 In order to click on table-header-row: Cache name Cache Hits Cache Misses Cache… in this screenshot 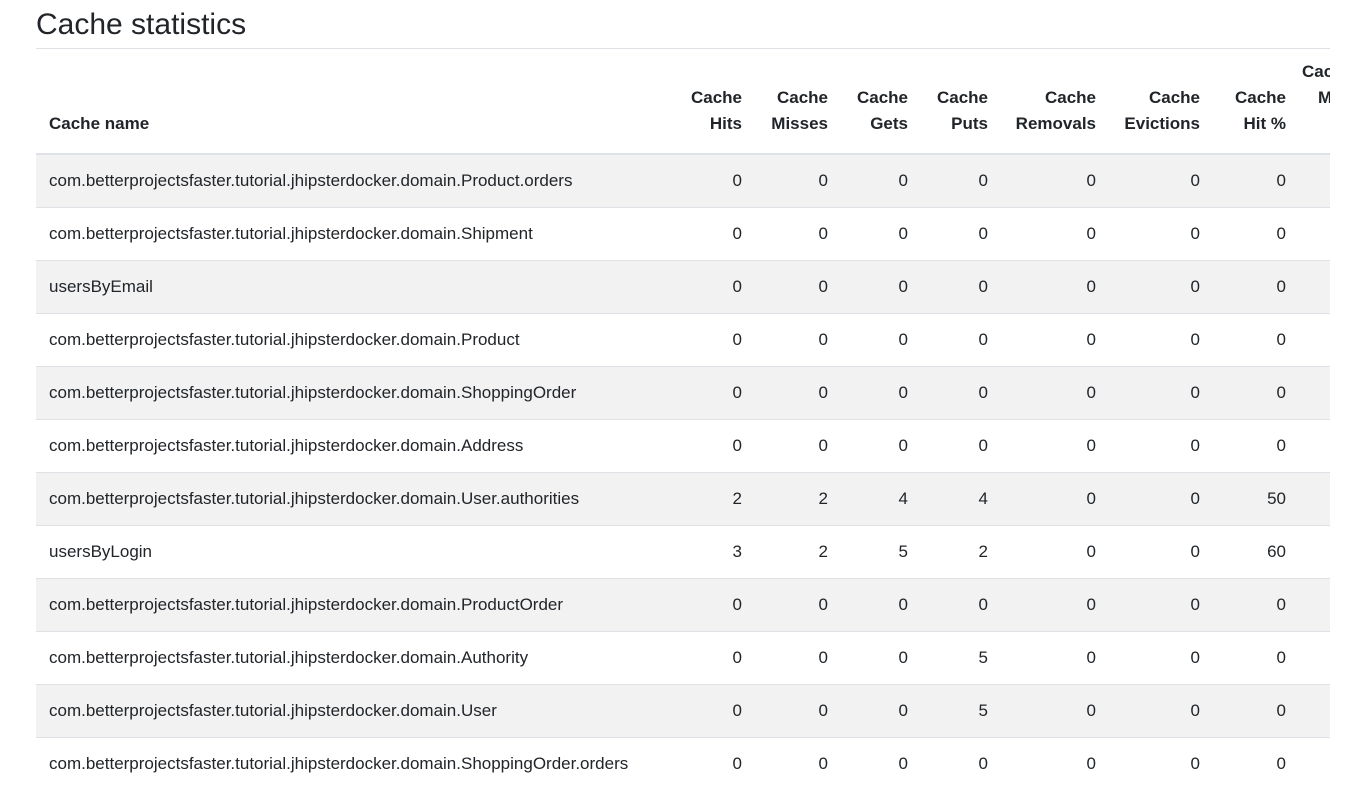, I will do `click(683, 102)`.